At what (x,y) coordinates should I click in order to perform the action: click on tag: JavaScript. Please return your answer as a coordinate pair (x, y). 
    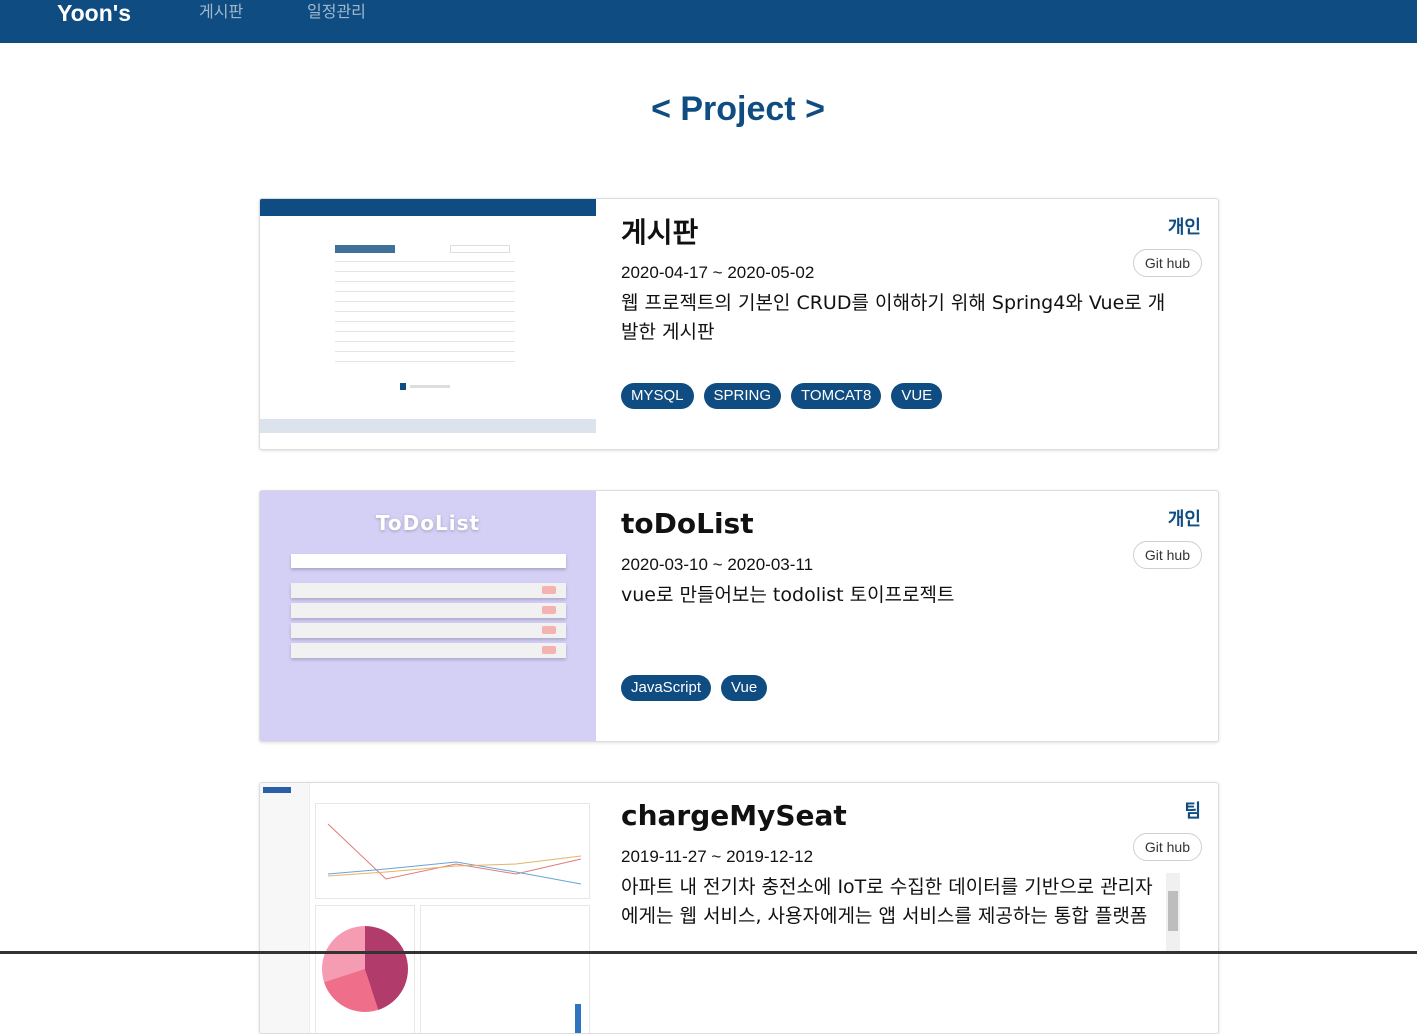
    Looking at the image, I should click on (666, 688).